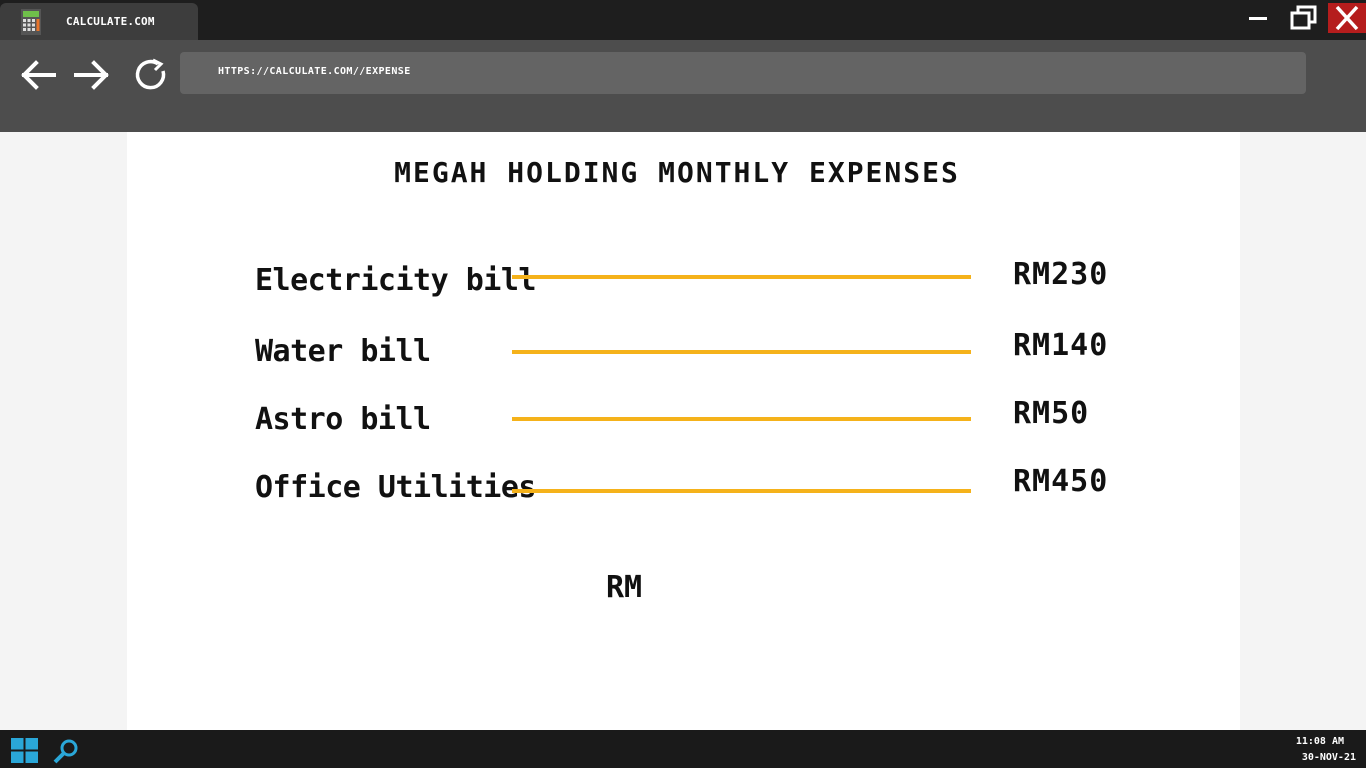  I want to click on expense-amount: RM450, so click(1061, 481).